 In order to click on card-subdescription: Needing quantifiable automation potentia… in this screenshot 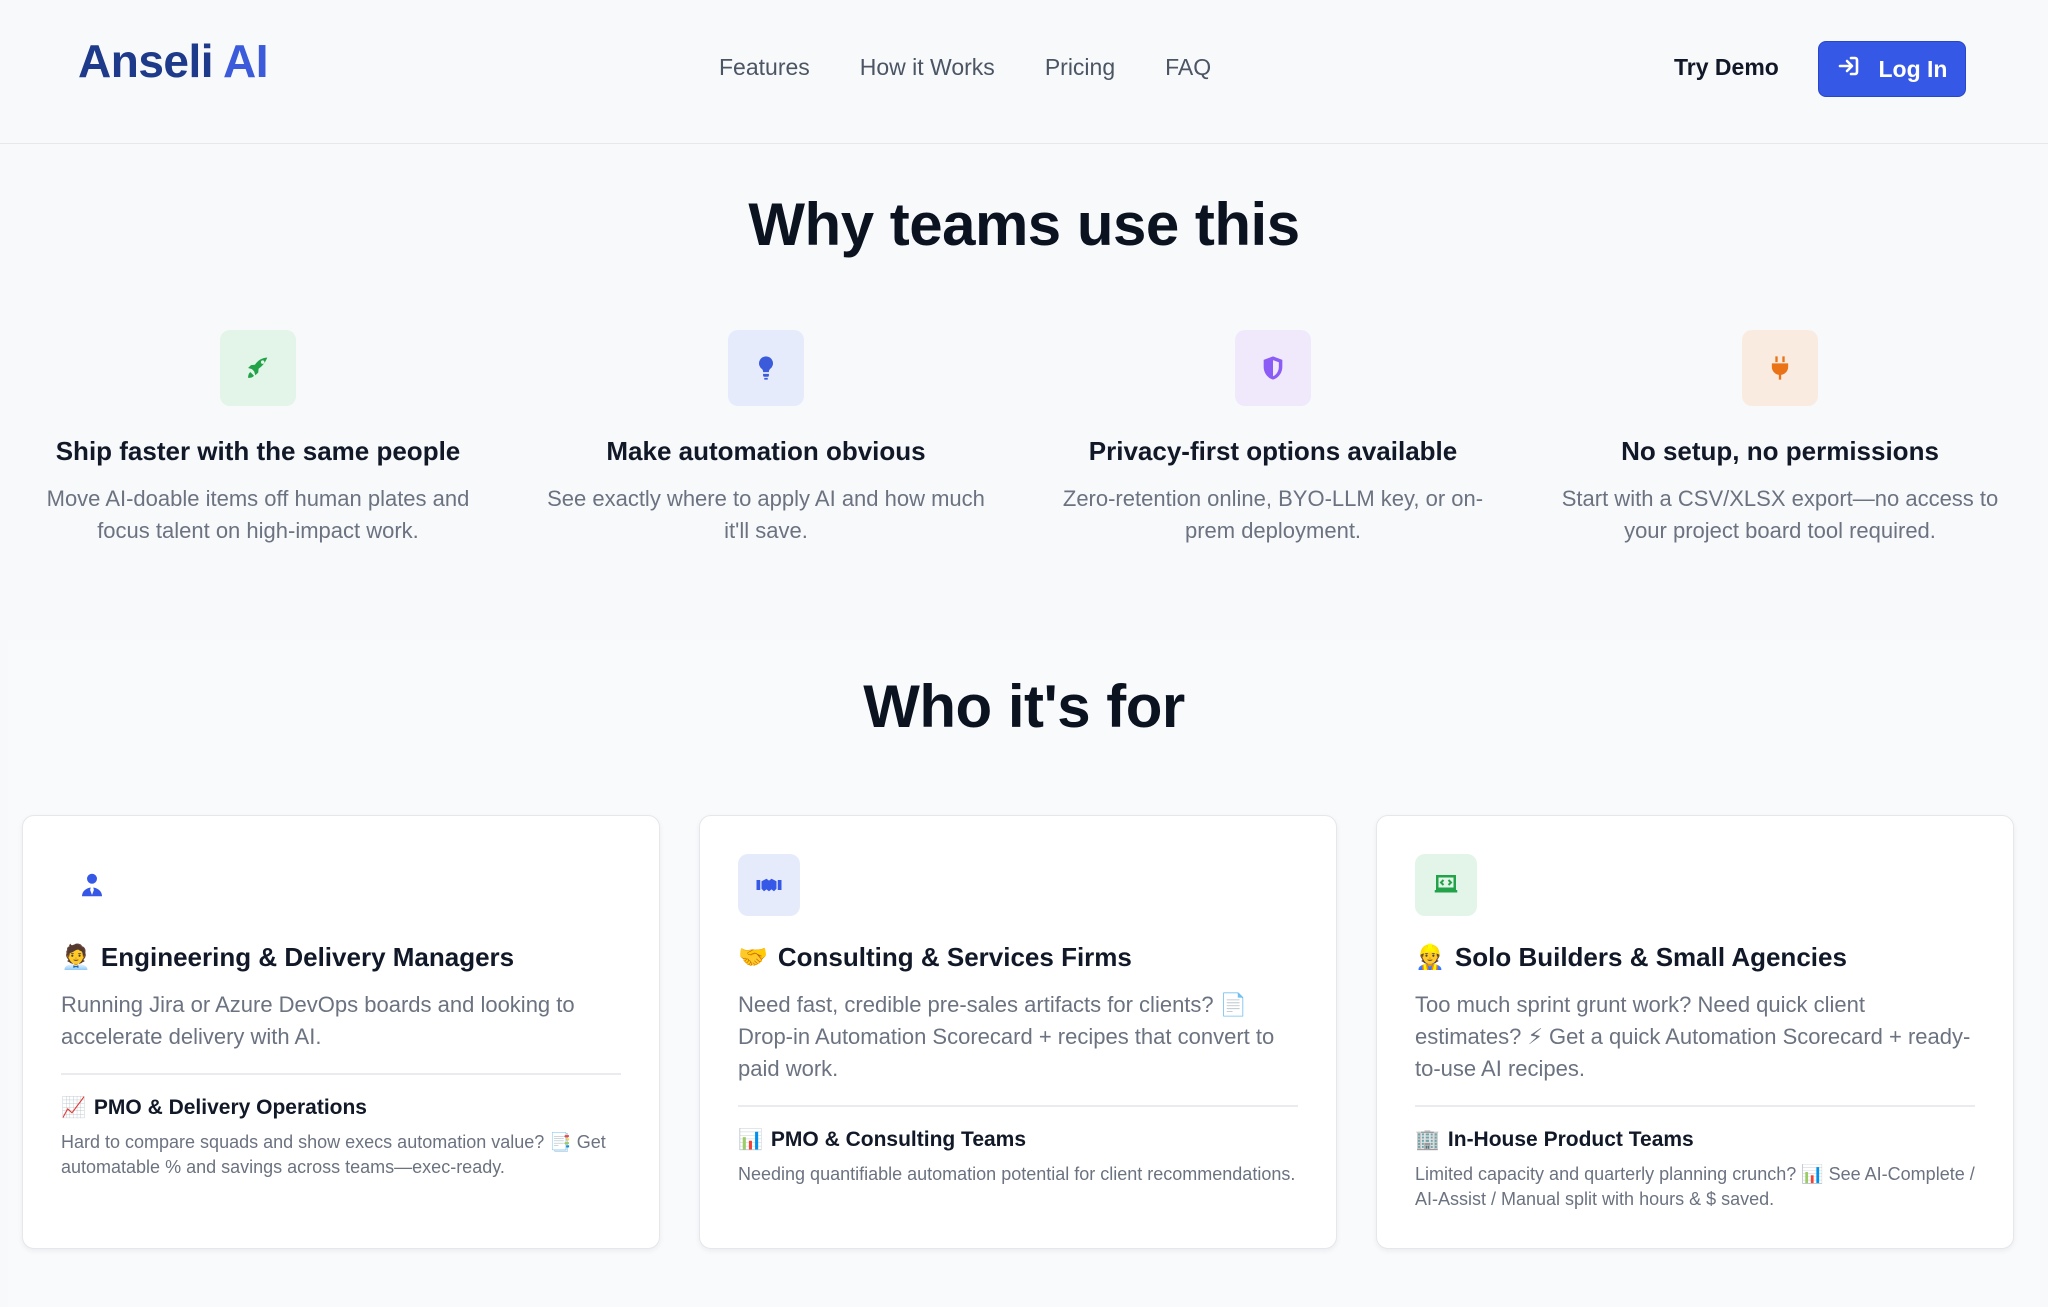, I will do `click(1017, 1174)`.